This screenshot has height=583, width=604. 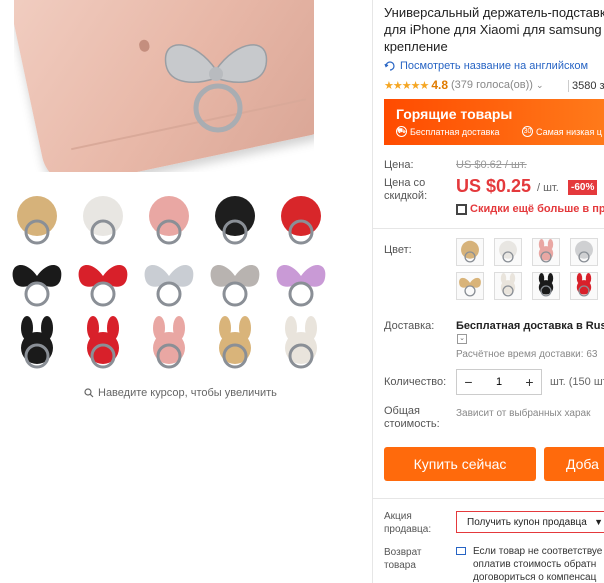 I want to click on separator, so click(x=568, y=86).